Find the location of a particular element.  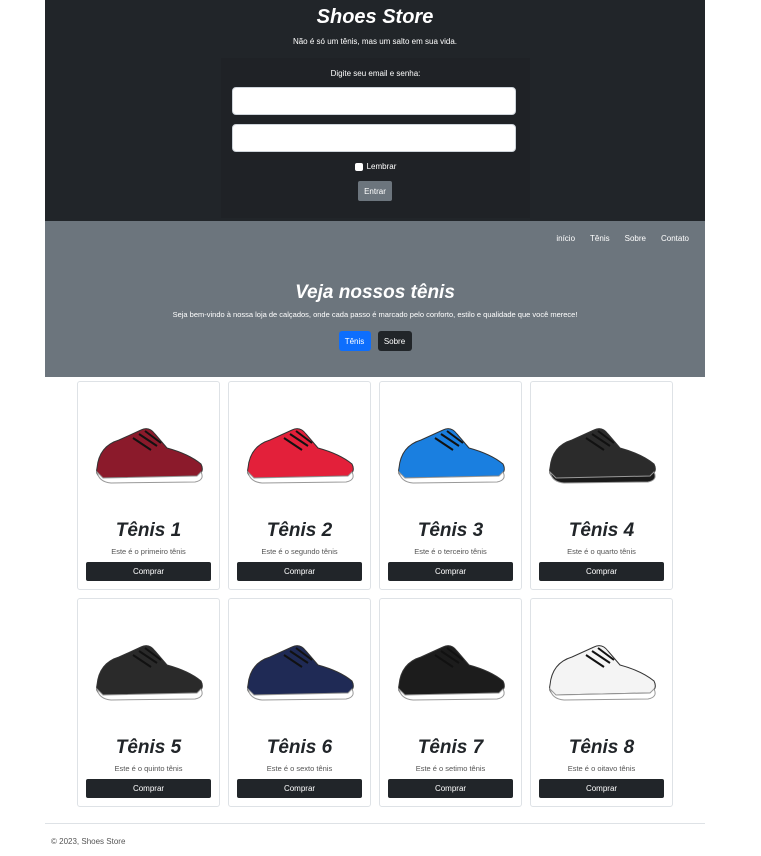

product-title: Tênis 2 is located at coordinates (299, 530).